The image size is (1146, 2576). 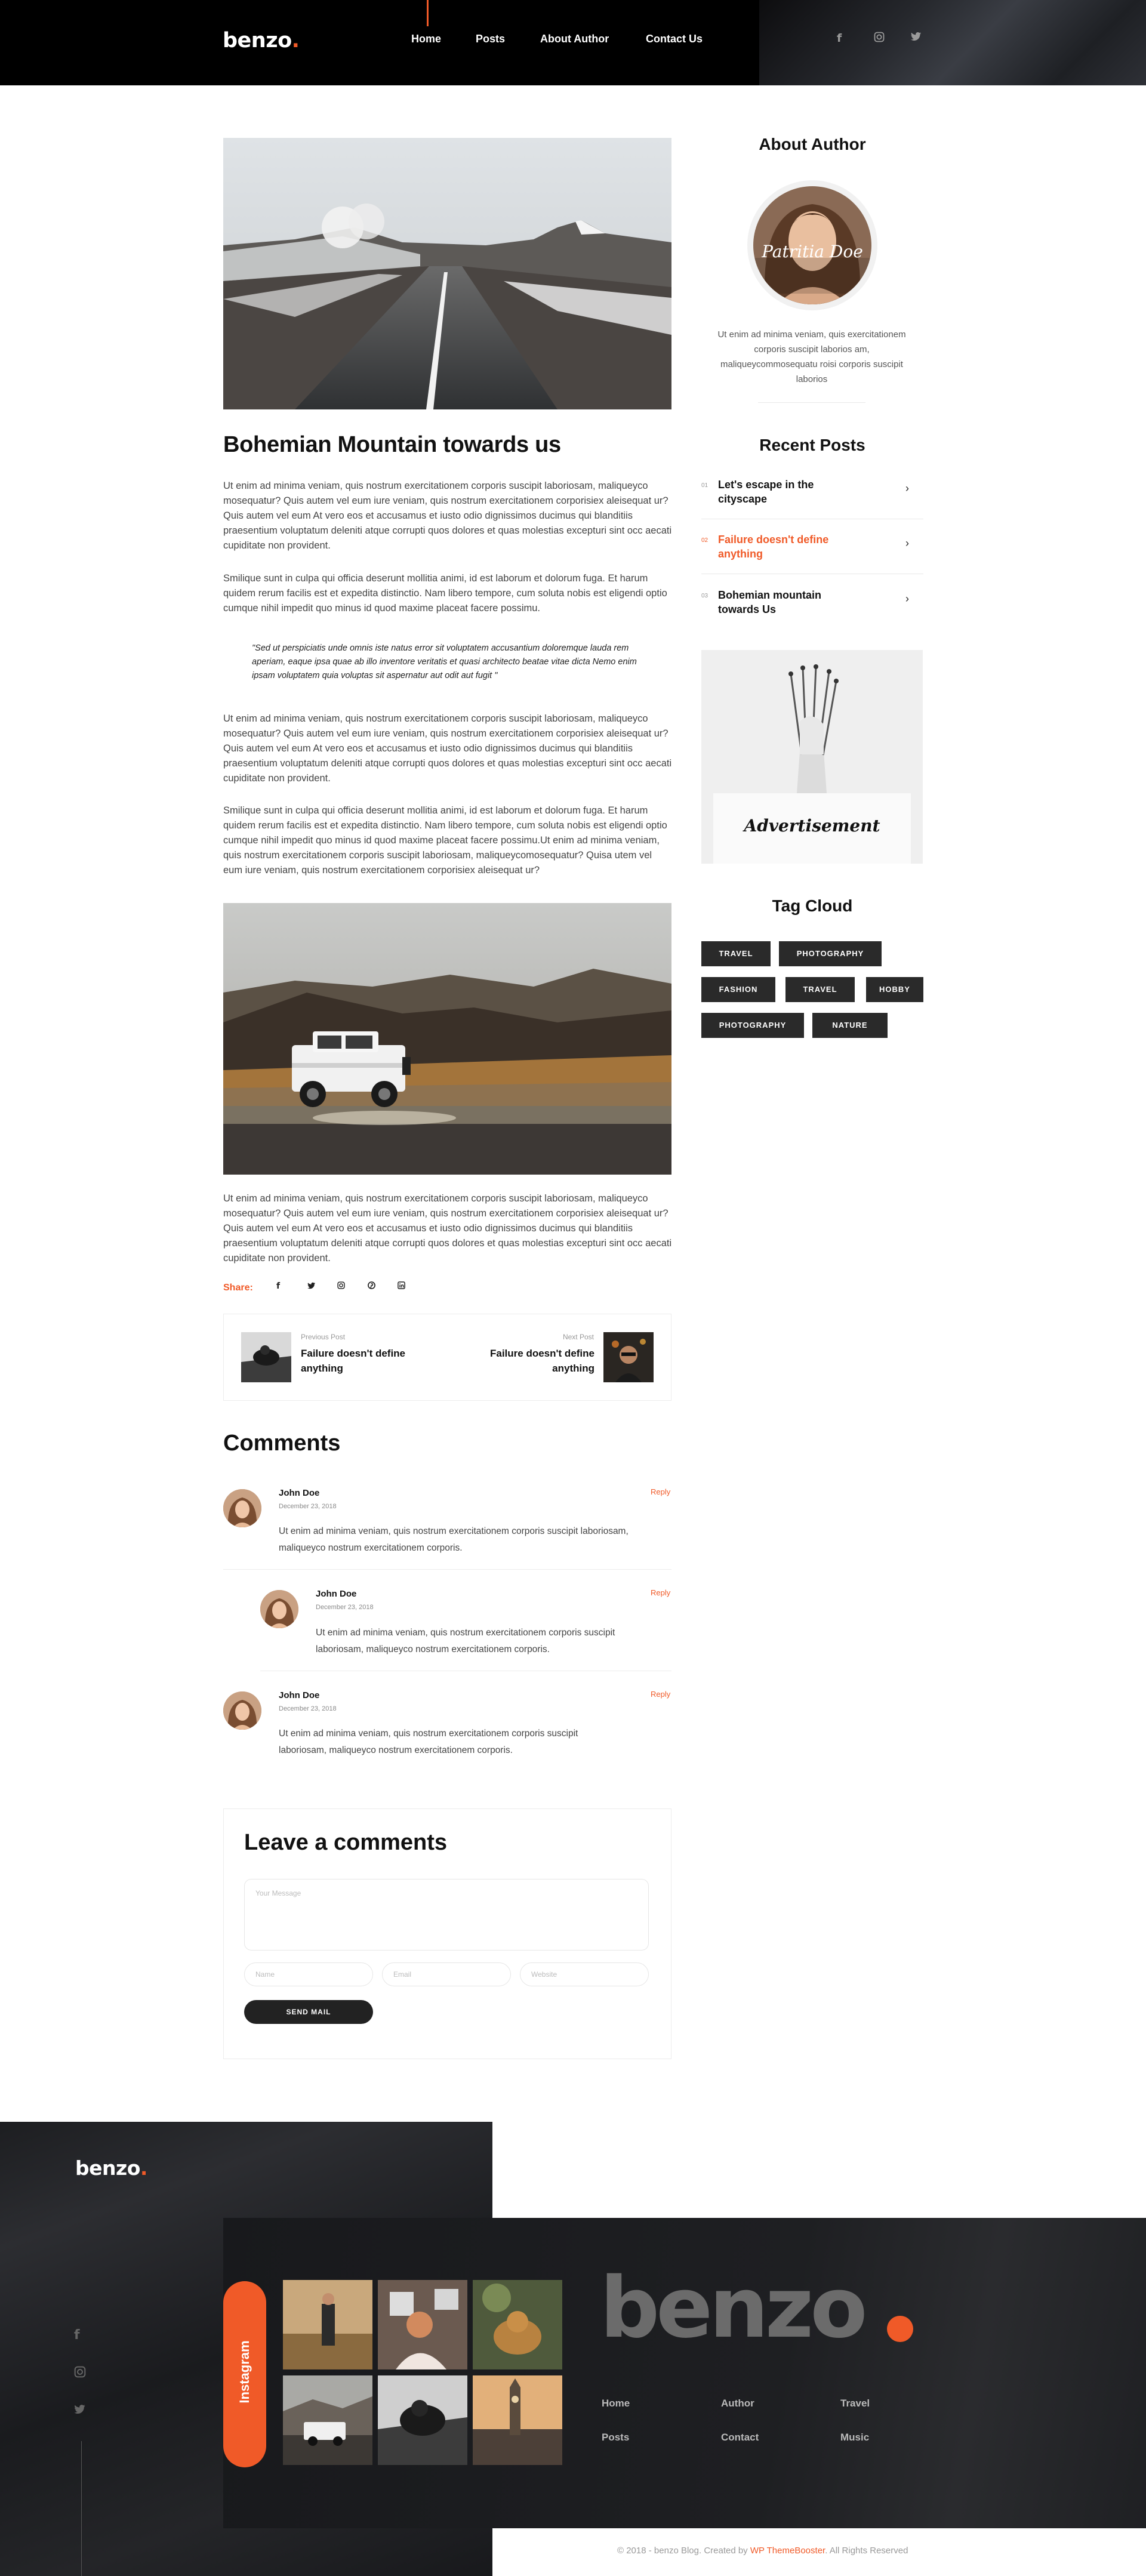 I want to click on prev-post-thumbnail, so click(x=266, y=1357).